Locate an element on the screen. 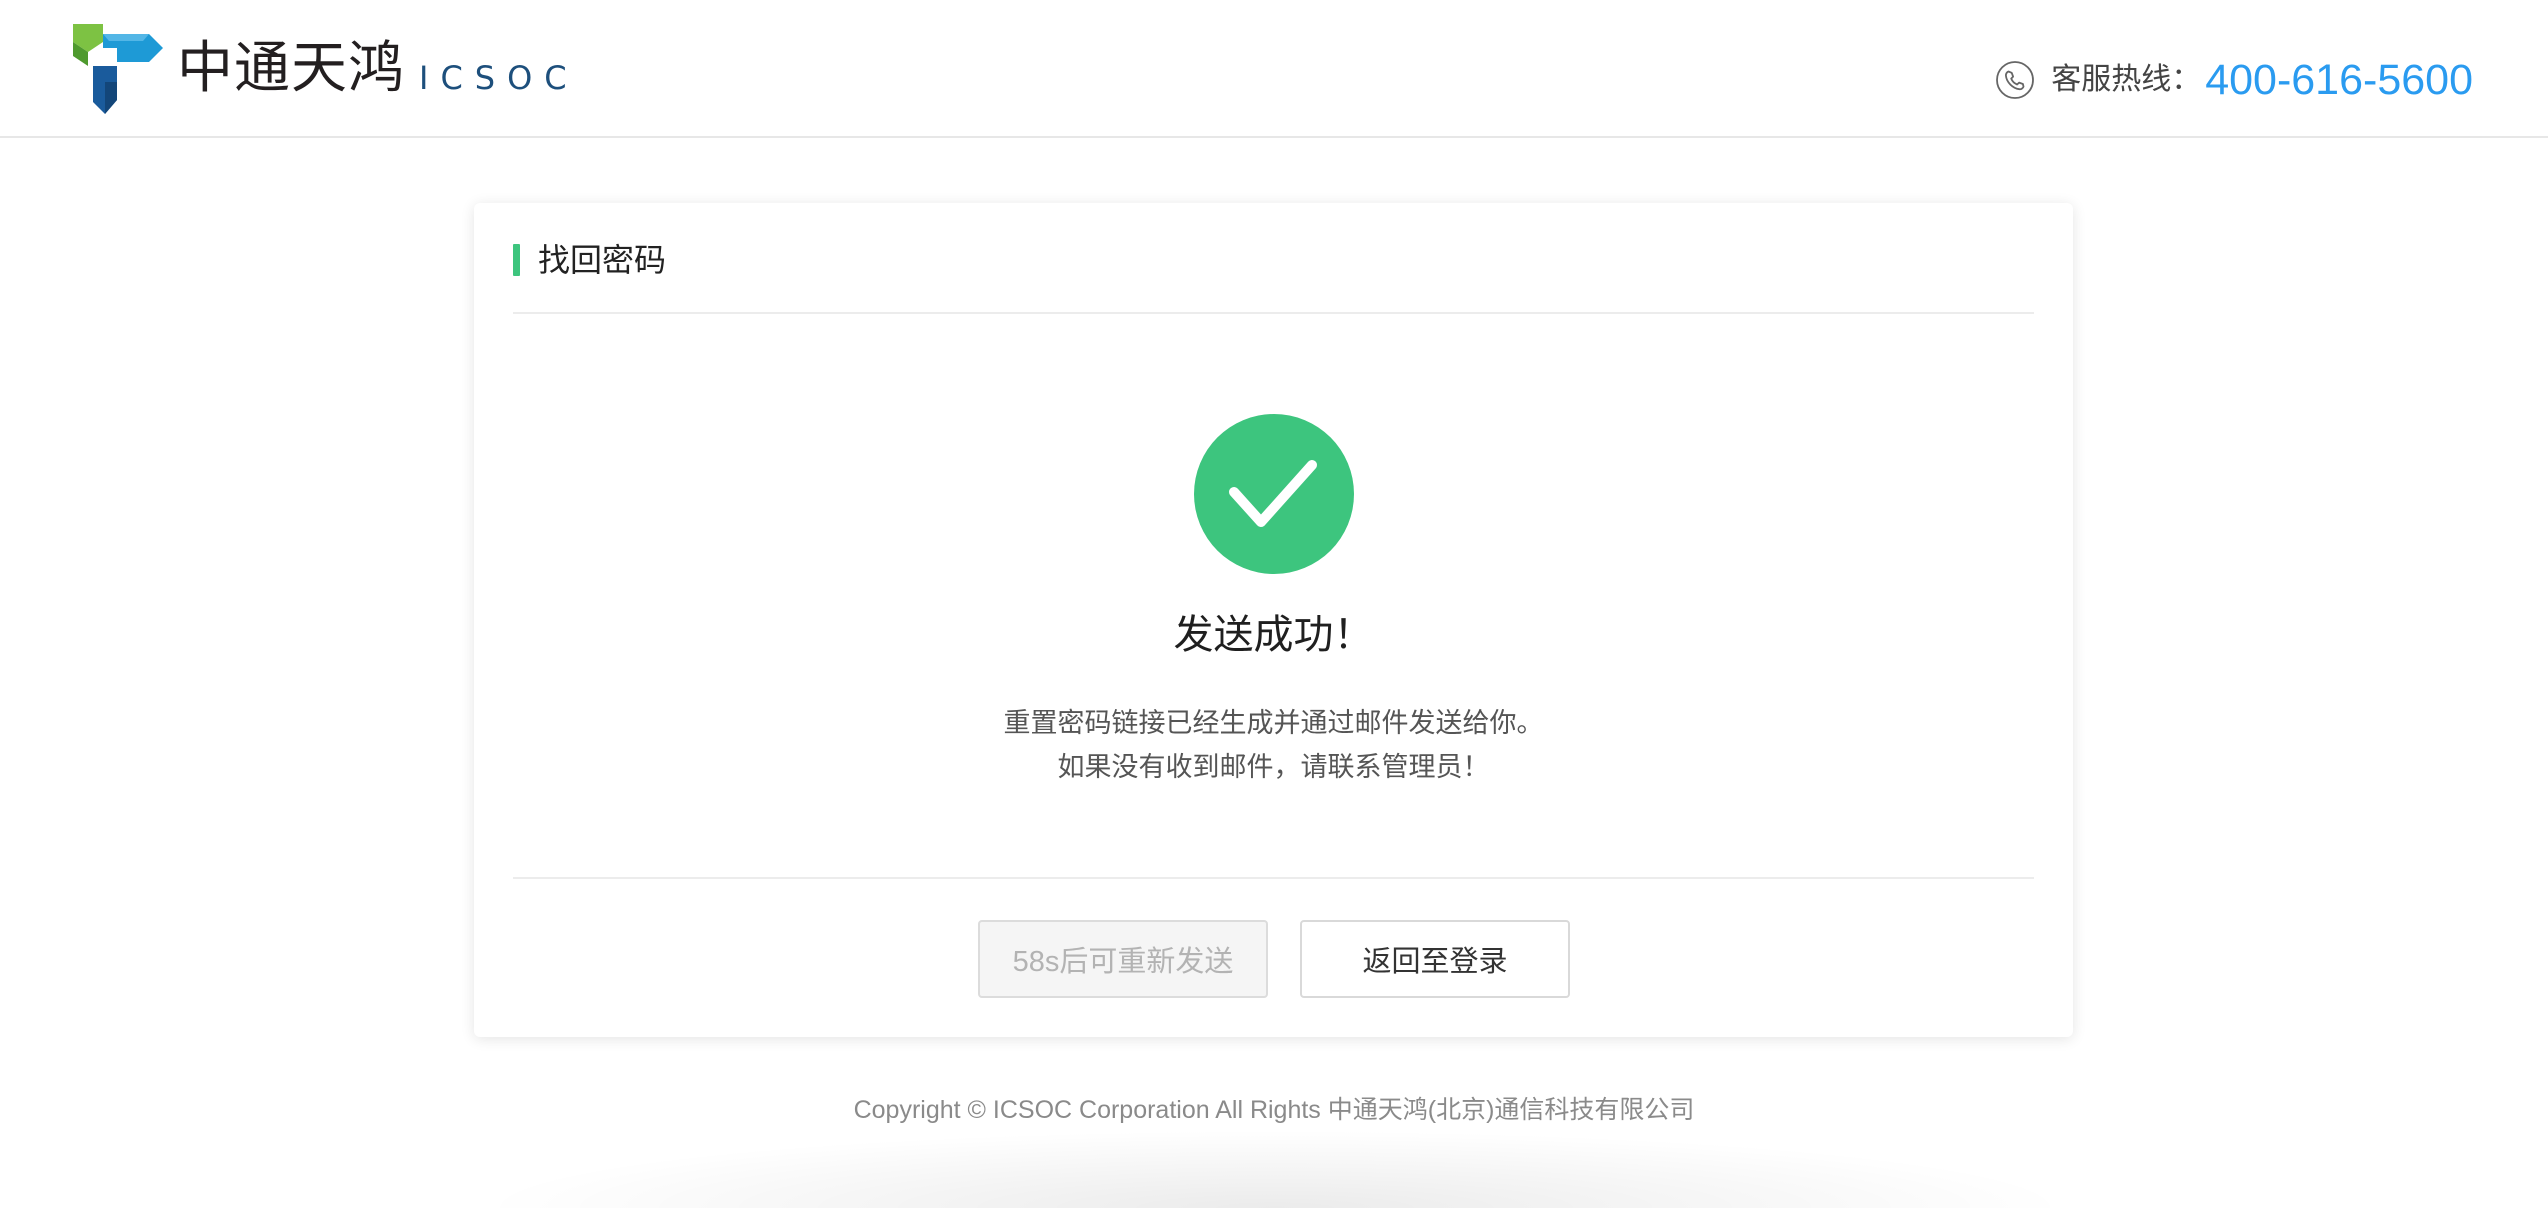  check-circle-bg is located at coordinates (1274, 494).